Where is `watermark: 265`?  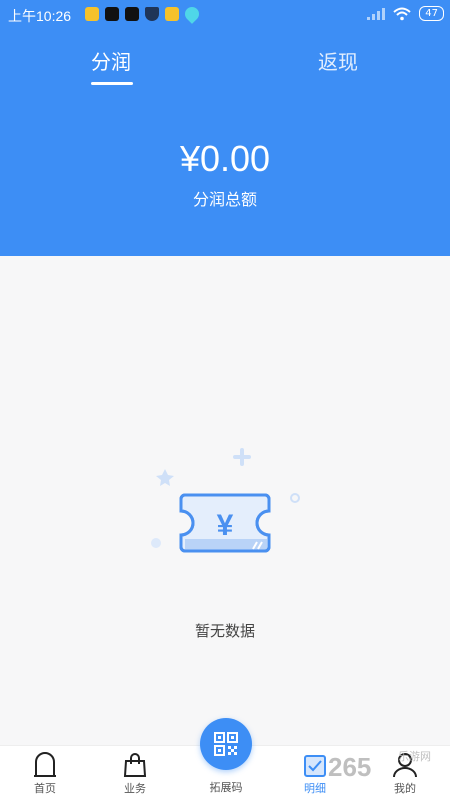 watermark: 265 is located at coordinates (350, 767).